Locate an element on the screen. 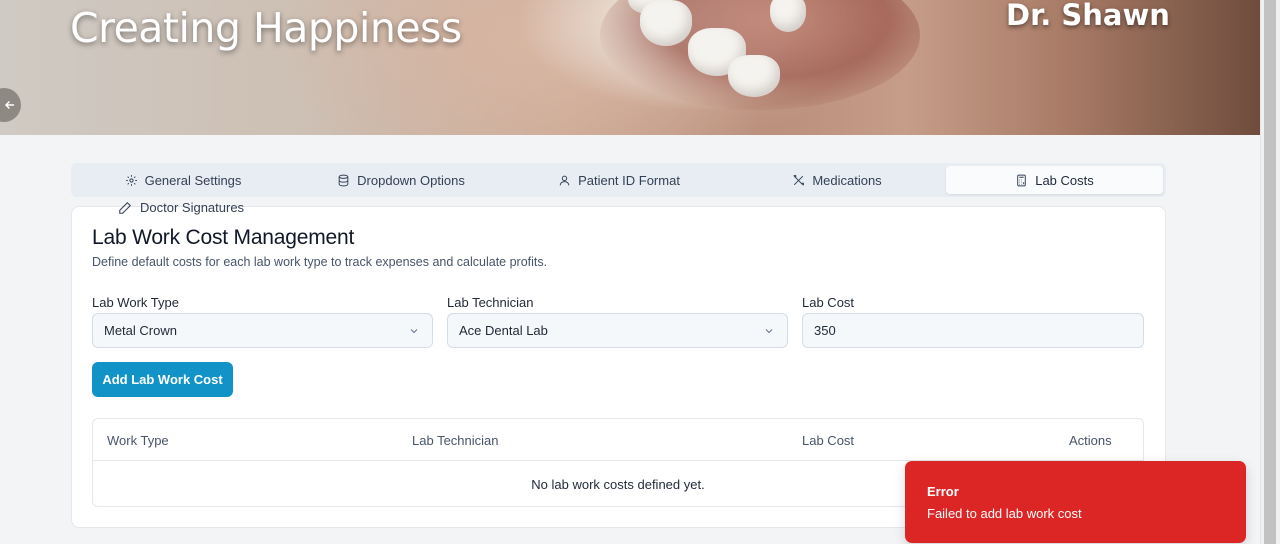 The width and height of the screenshot is (1280, 544). lab-cost-value: 350 is located at coordinates (825, 330).